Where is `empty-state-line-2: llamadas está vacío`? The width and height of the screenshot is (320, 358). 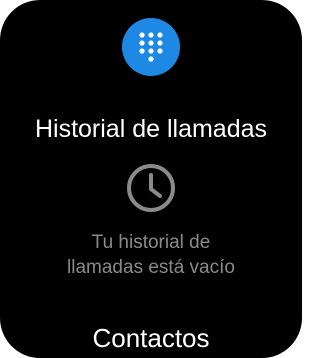 empty-state-line-2: llamadas está vacío is located at coordinates (151, 267).